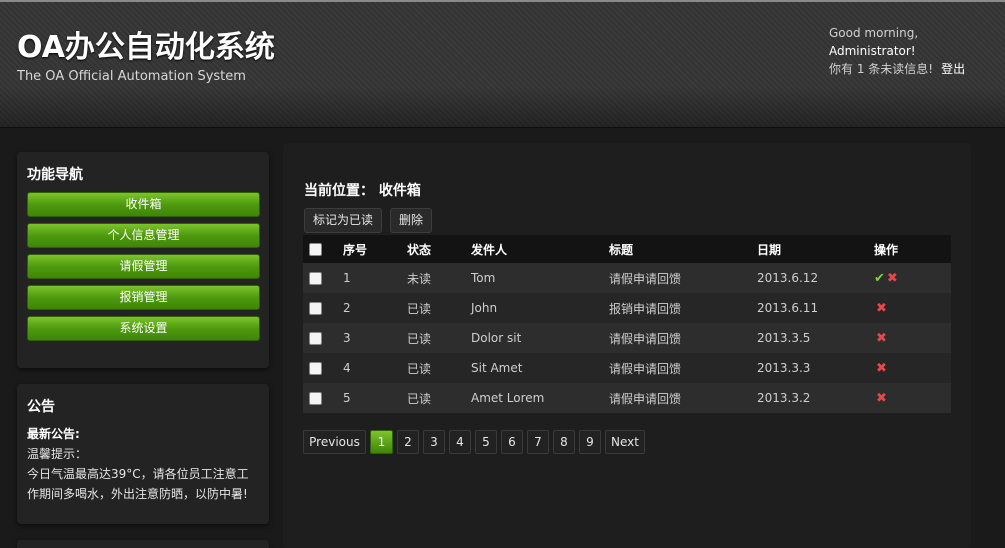 This screenshot has width=1005, height=548. I want to click on unread-message-link: 你有 1 条未读信息!, so click(881, 69).